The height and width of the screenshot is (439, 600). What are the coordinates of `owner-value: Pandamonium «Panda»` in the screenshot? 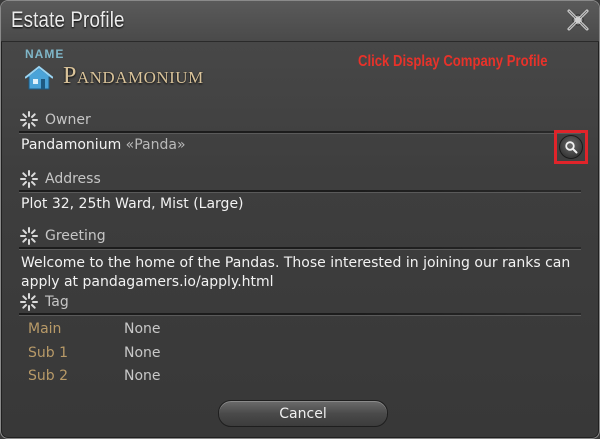 It's located at (103, 145).